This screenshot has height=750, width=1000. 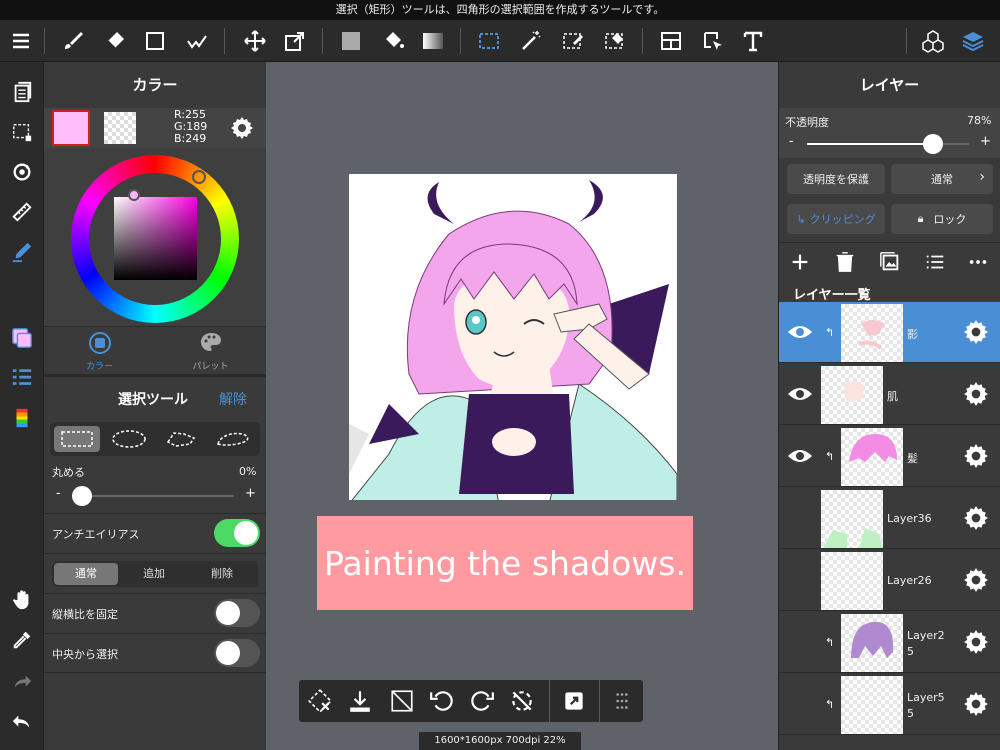 I want to click on tab-palette: パレット, so click(x=210, y=350).